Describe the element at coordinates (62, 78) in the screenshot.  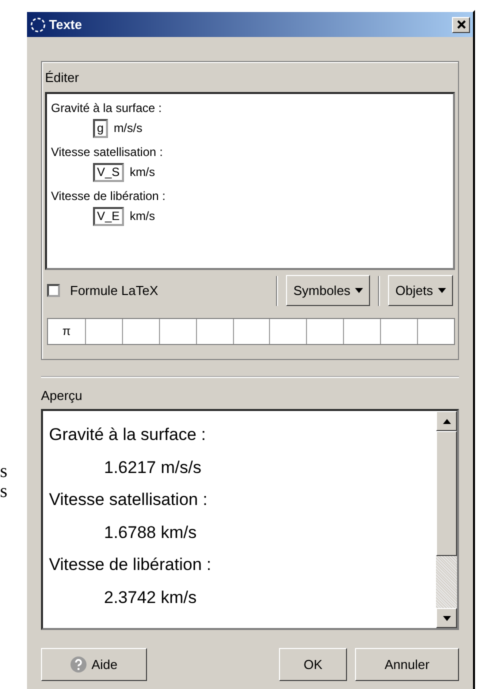
I see `section-label: Éditer` at that location.